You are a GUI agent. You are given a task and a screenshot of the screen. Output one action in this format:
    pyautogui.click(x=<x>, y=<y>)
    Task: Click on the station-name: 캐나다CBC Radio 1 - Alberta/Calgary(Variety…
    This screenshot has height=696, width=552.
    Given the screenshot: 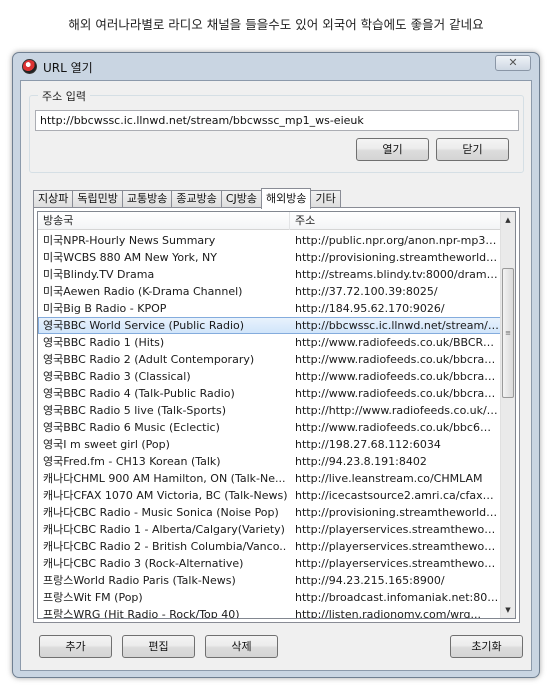 What is the action you would take?
    pyautogui.click(x=164, y=529)
    